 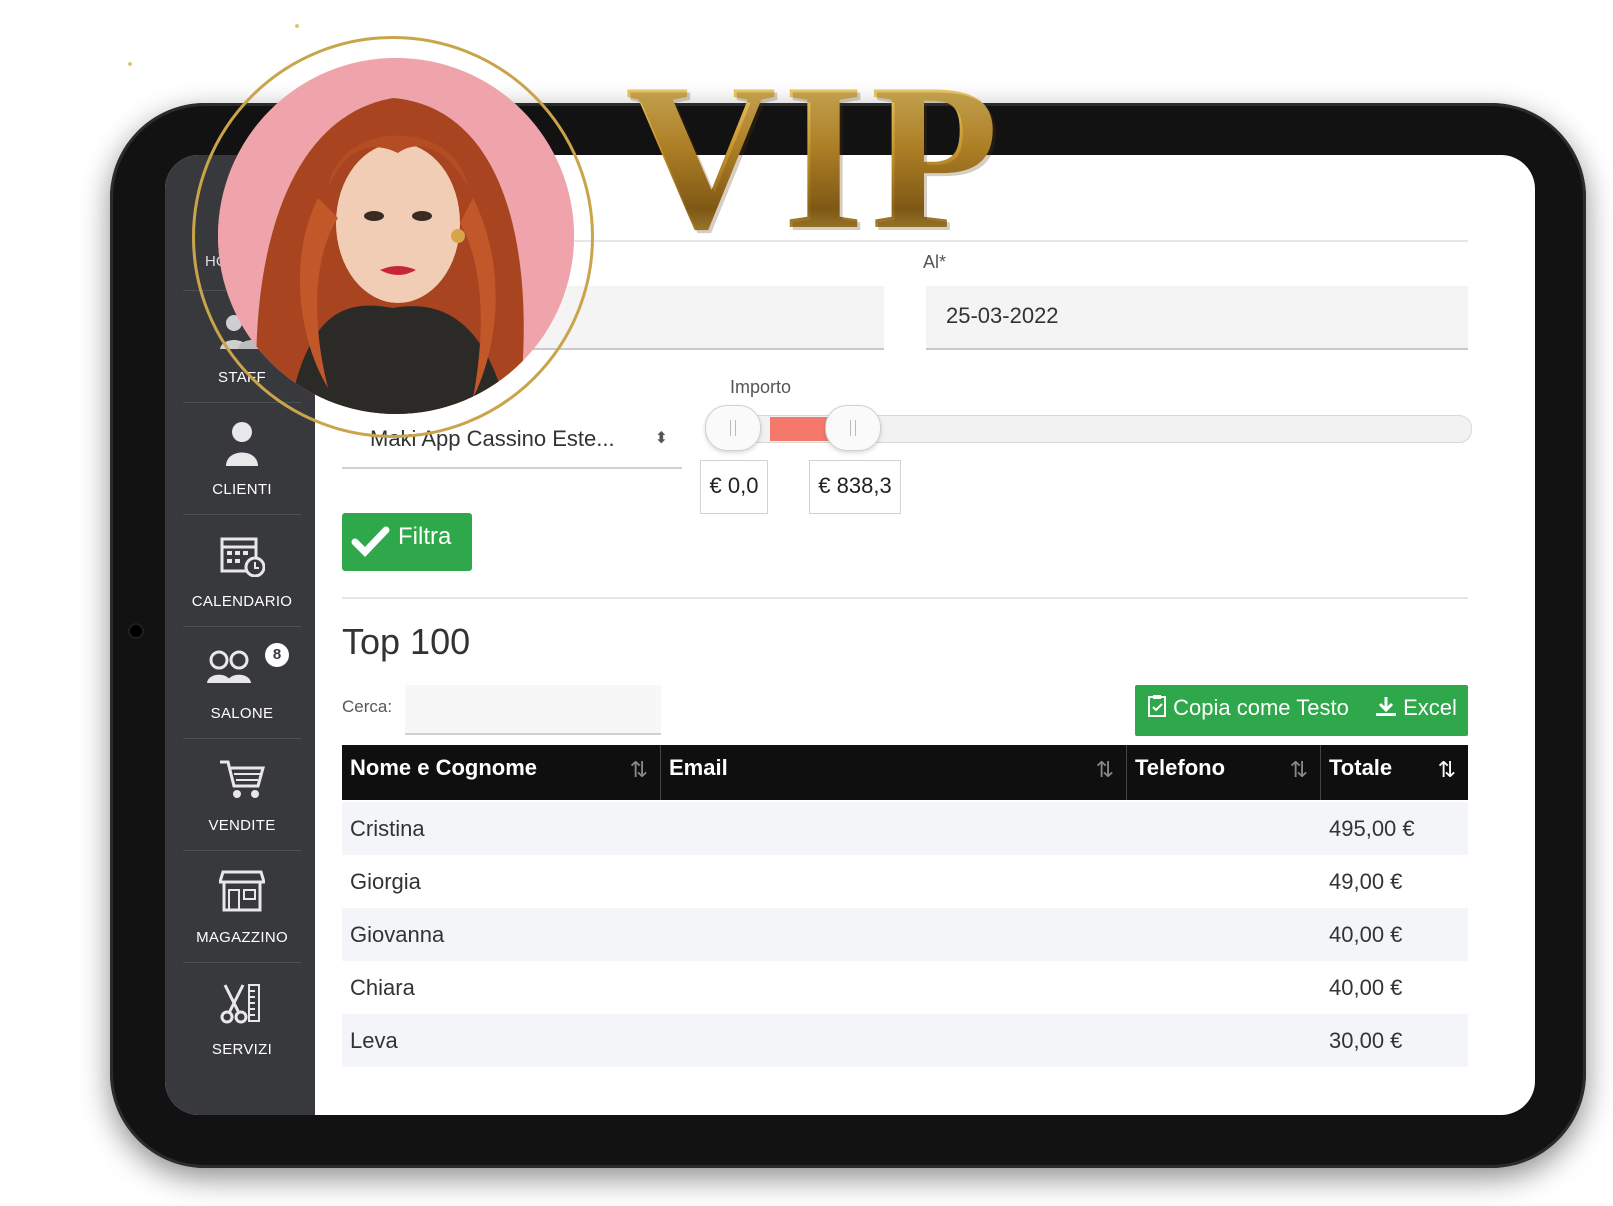 I want to click on sidebar-item-vendite: VENDITE, so click(x=242, y=794).